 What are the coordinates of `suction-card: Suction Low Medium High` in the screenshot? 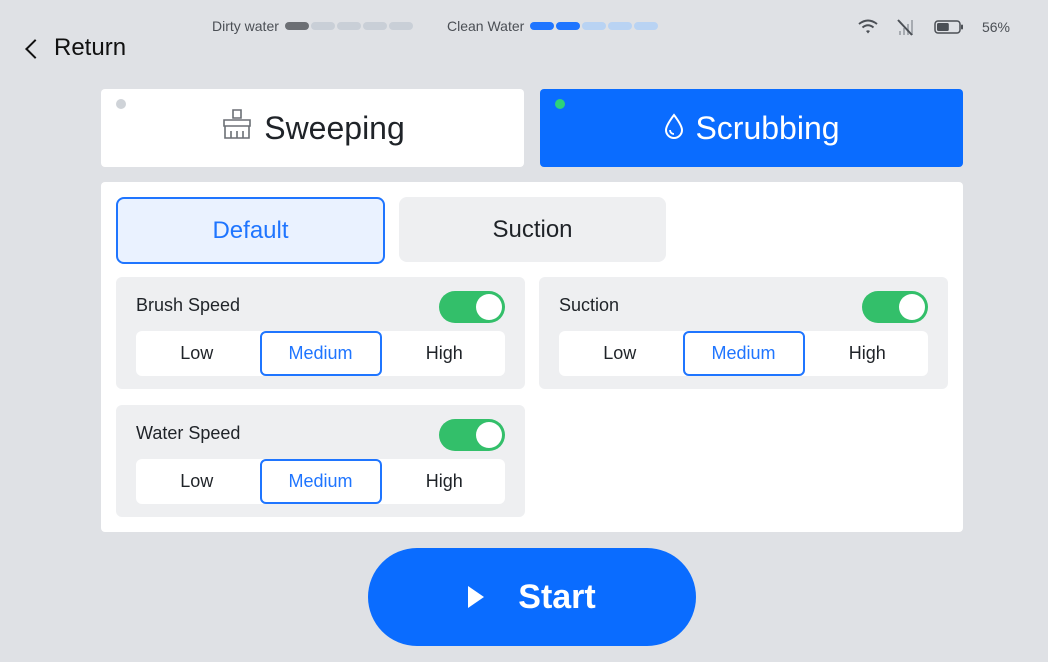 It's located at (743, 333).